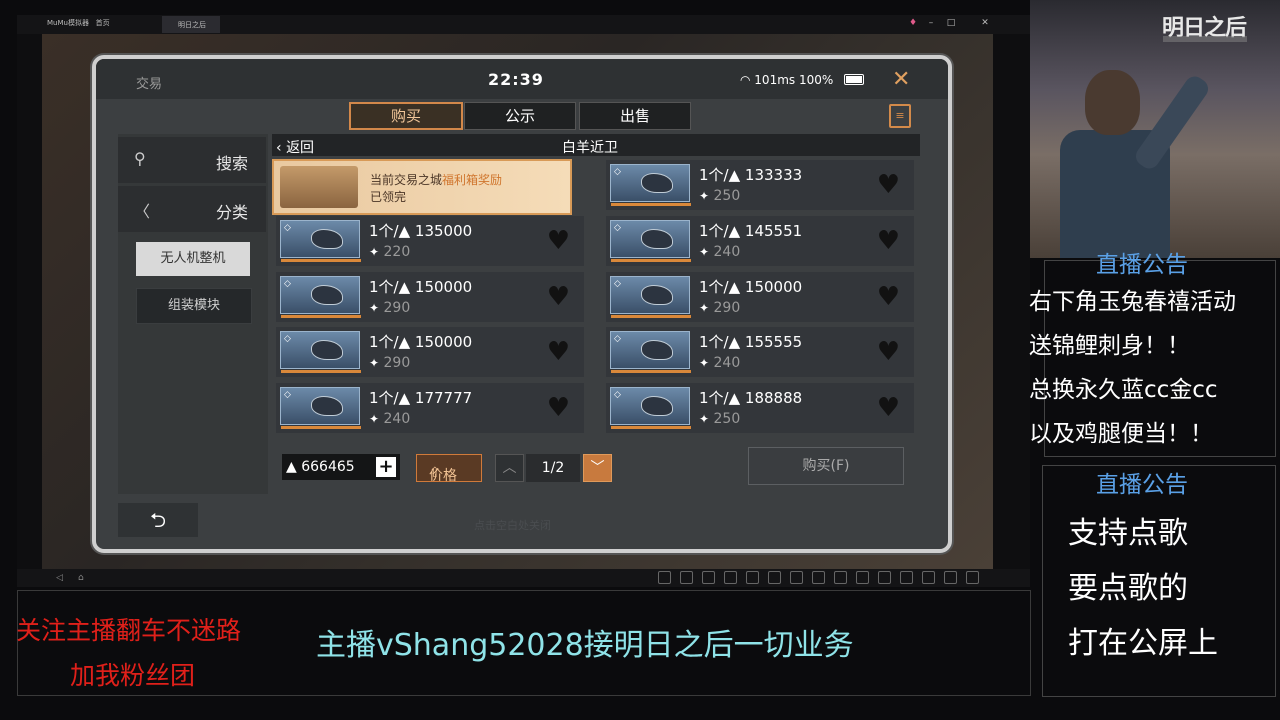 This screenshot has height=720, width=1280. I want to click on tab-buy: 购买, so click(406, 116).